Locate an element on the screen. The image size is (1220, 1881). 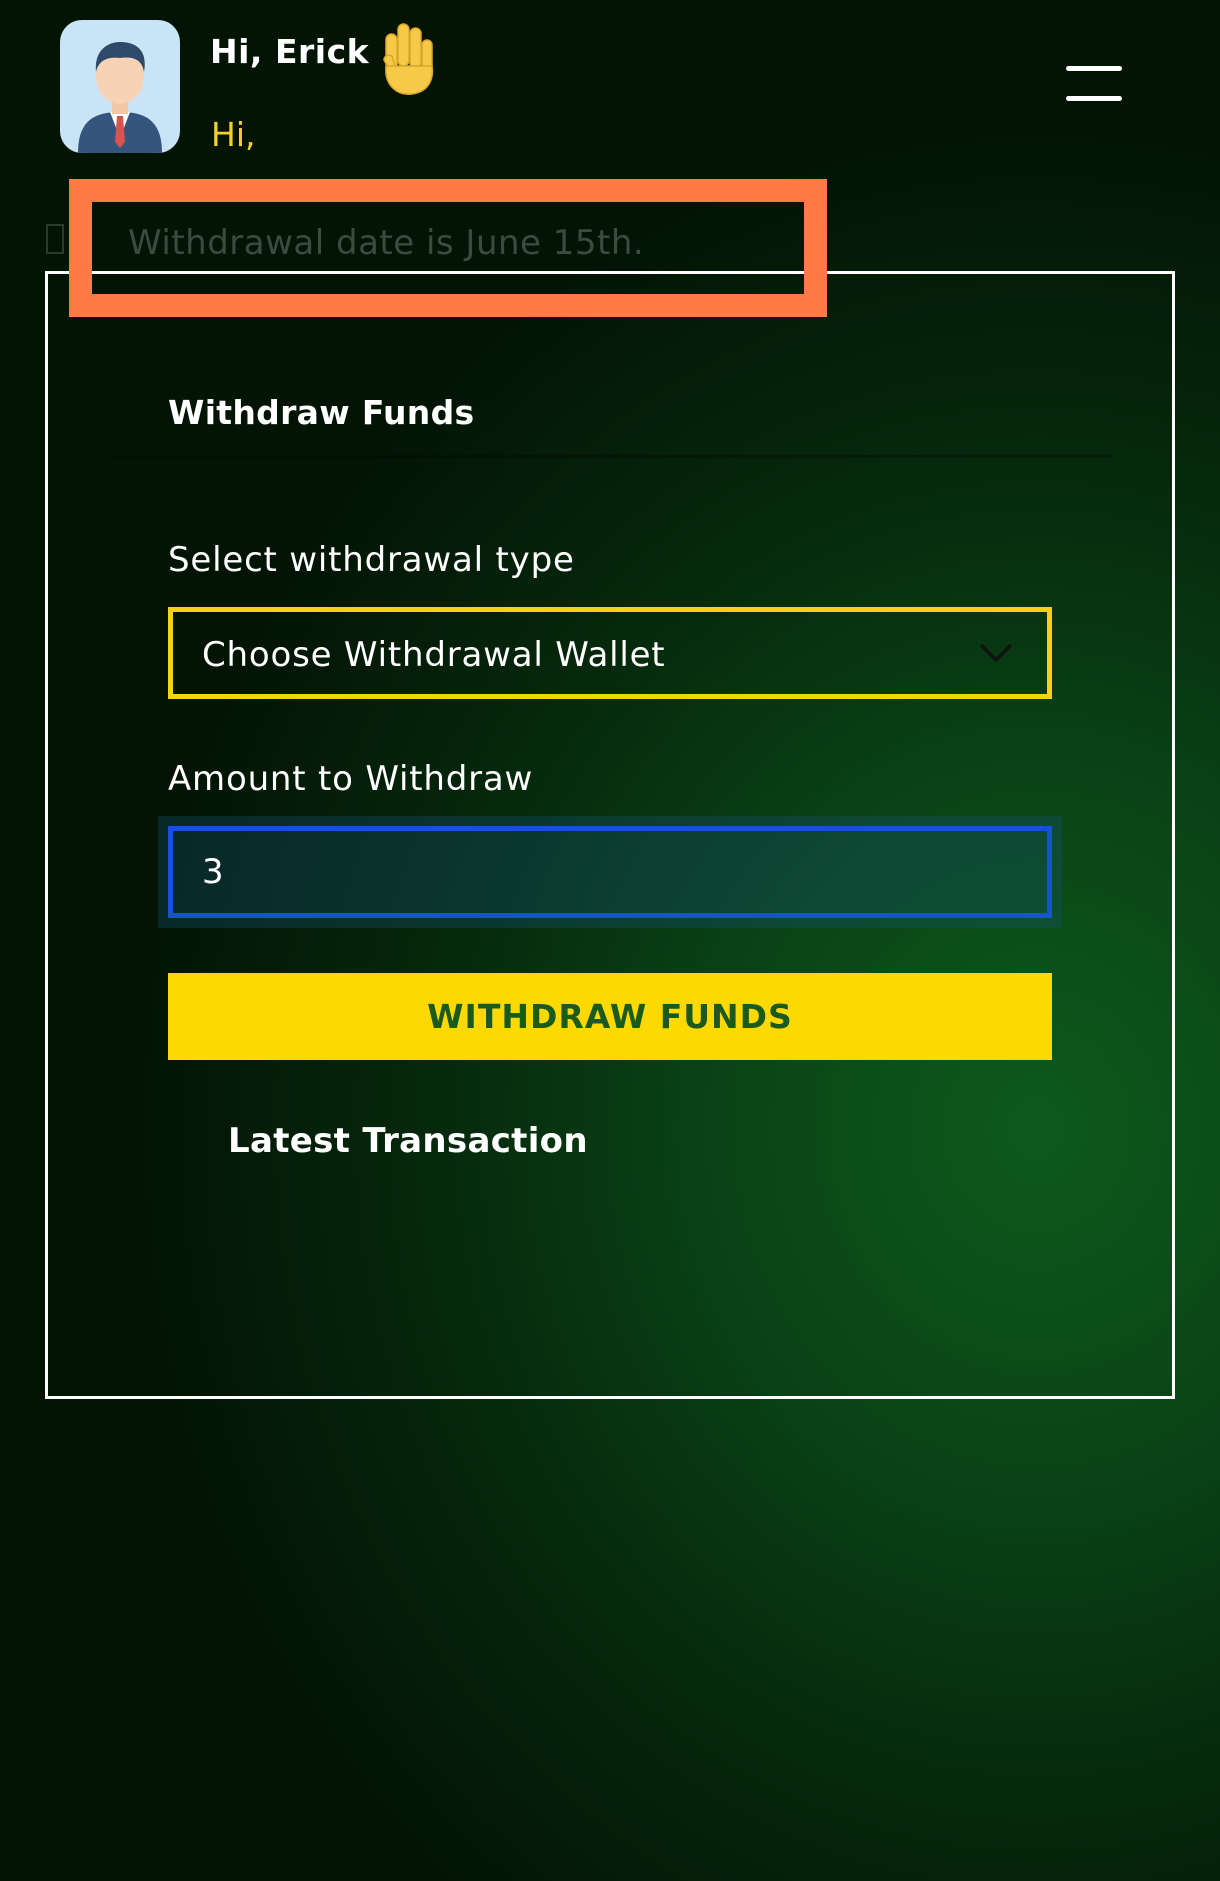
user-avatar-icon is located at coordinates (120, 86).